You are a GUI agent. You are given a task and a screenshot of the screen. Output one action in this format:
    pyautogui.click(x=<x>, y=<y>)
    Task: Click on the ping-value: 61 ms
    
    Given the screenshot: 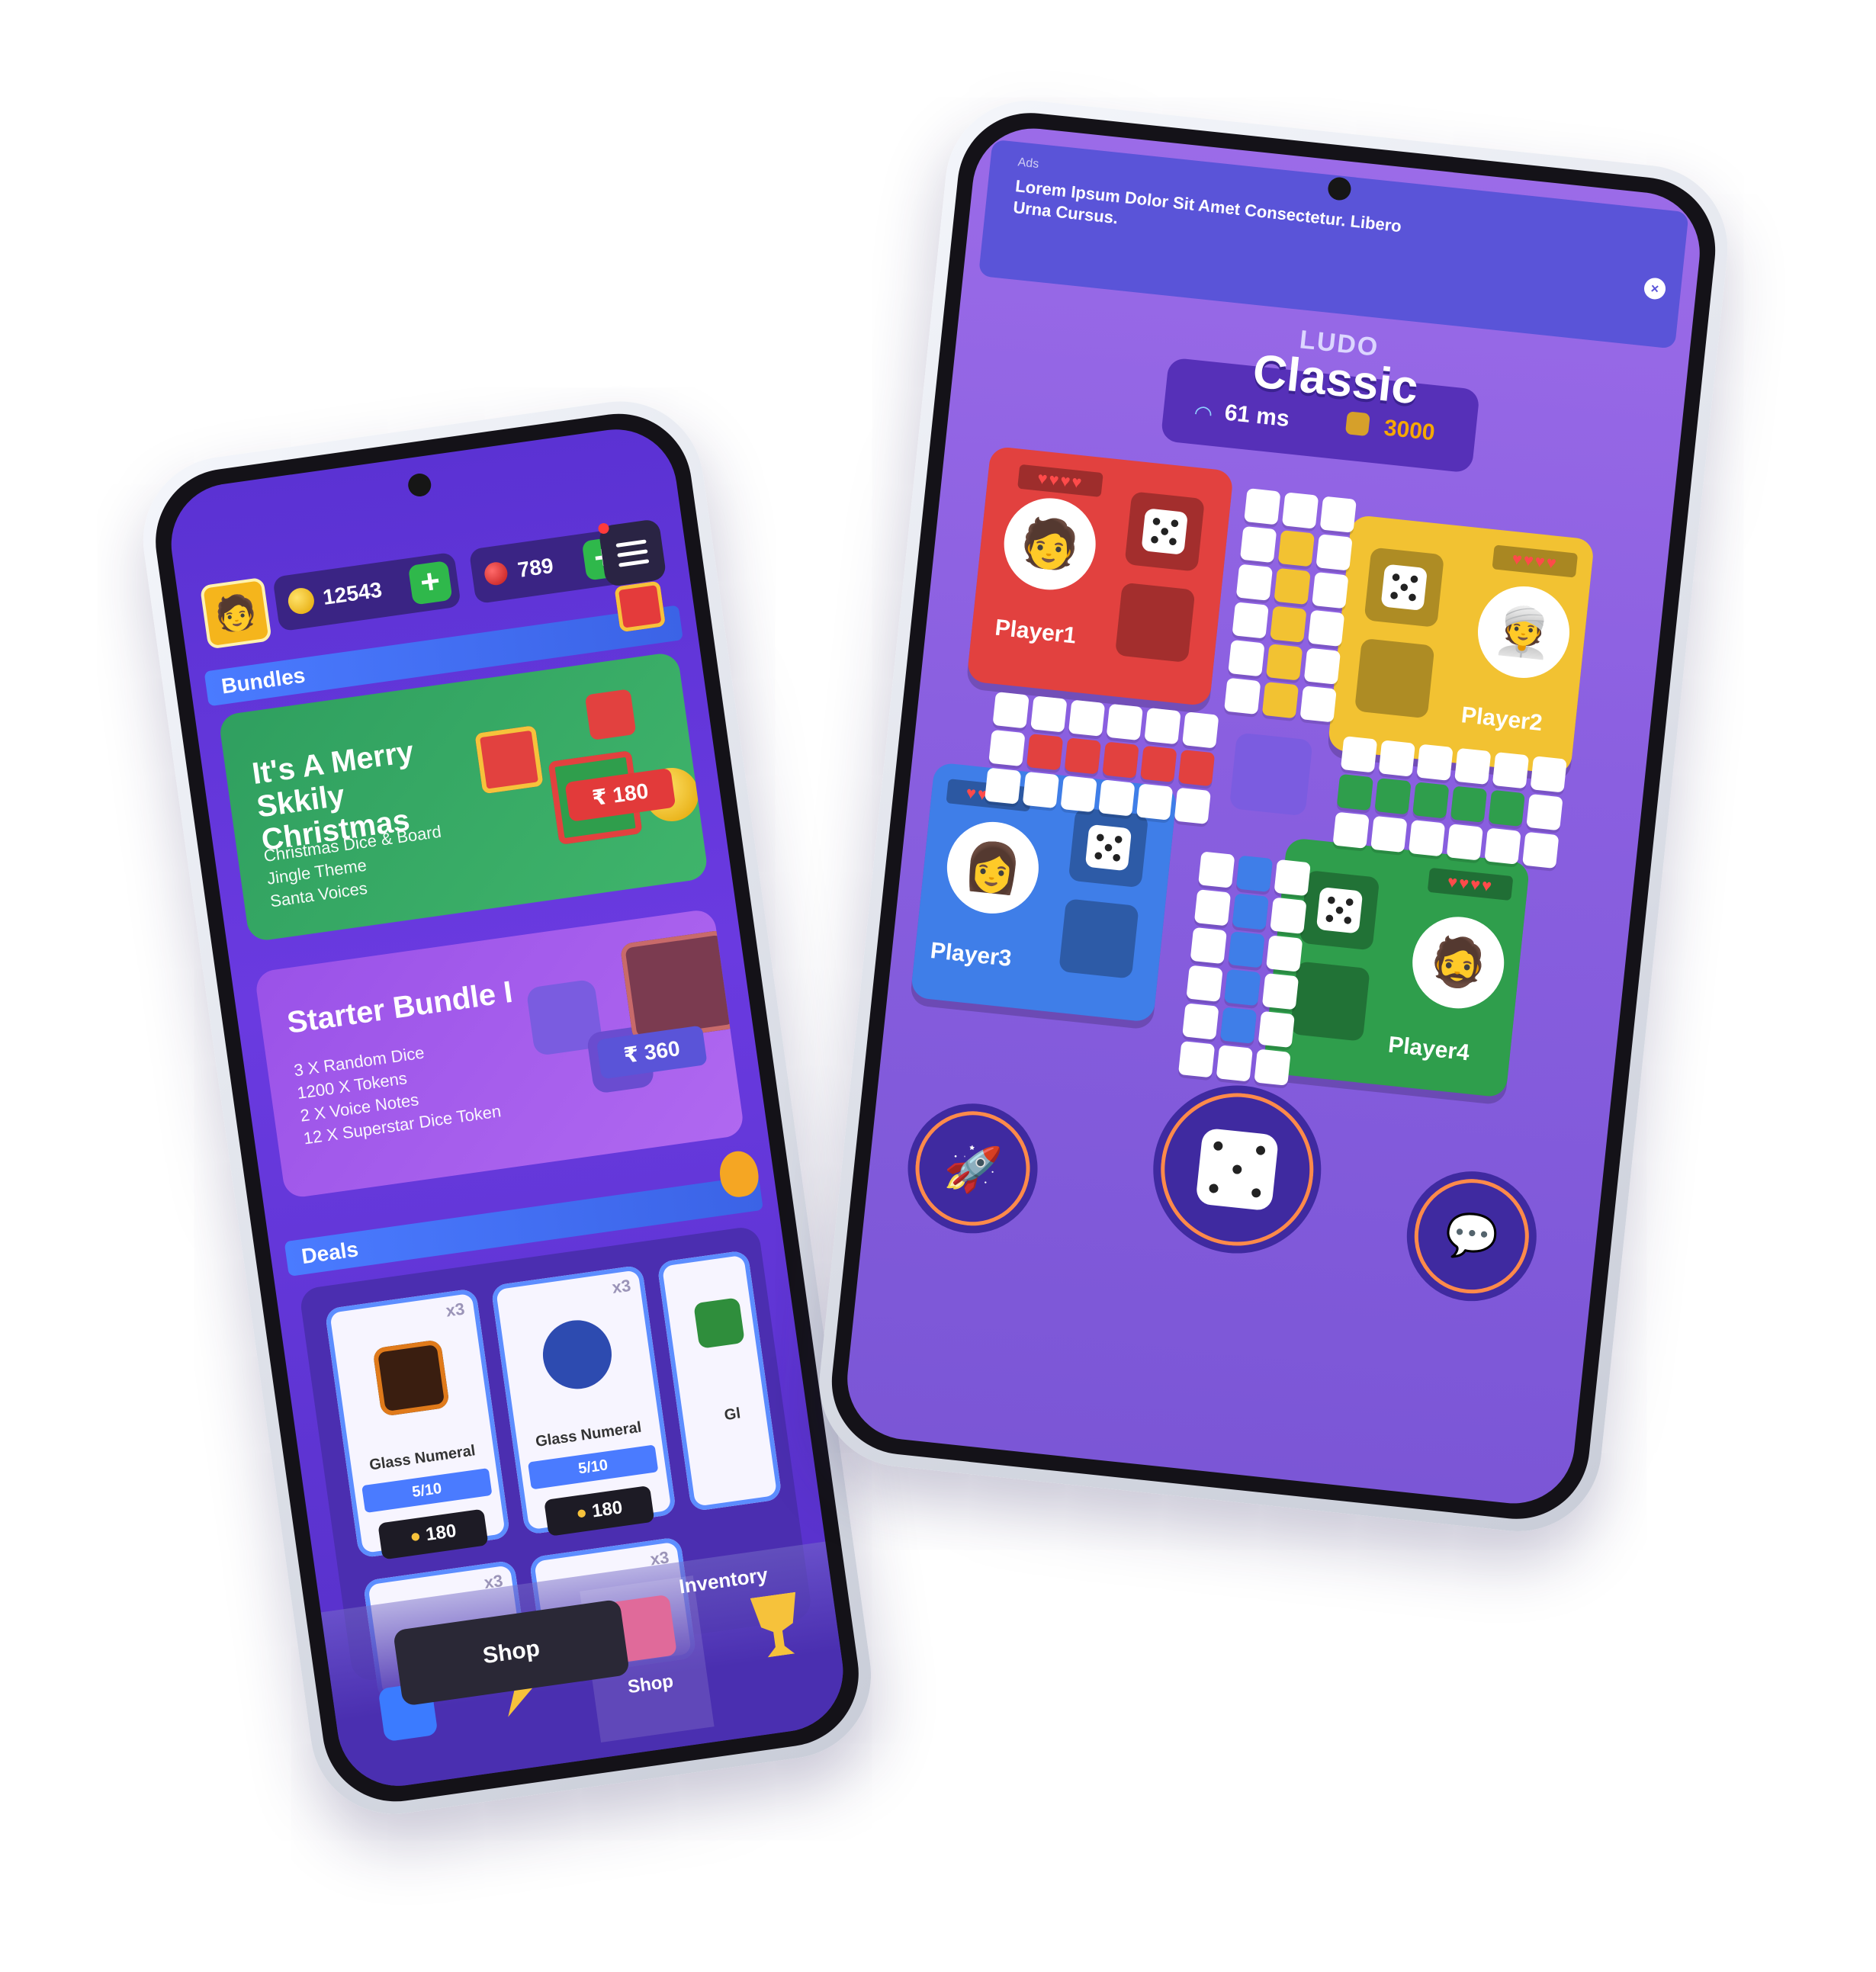 What is the action you would take?
    pyautogui.click(x=1257, y=416)
    